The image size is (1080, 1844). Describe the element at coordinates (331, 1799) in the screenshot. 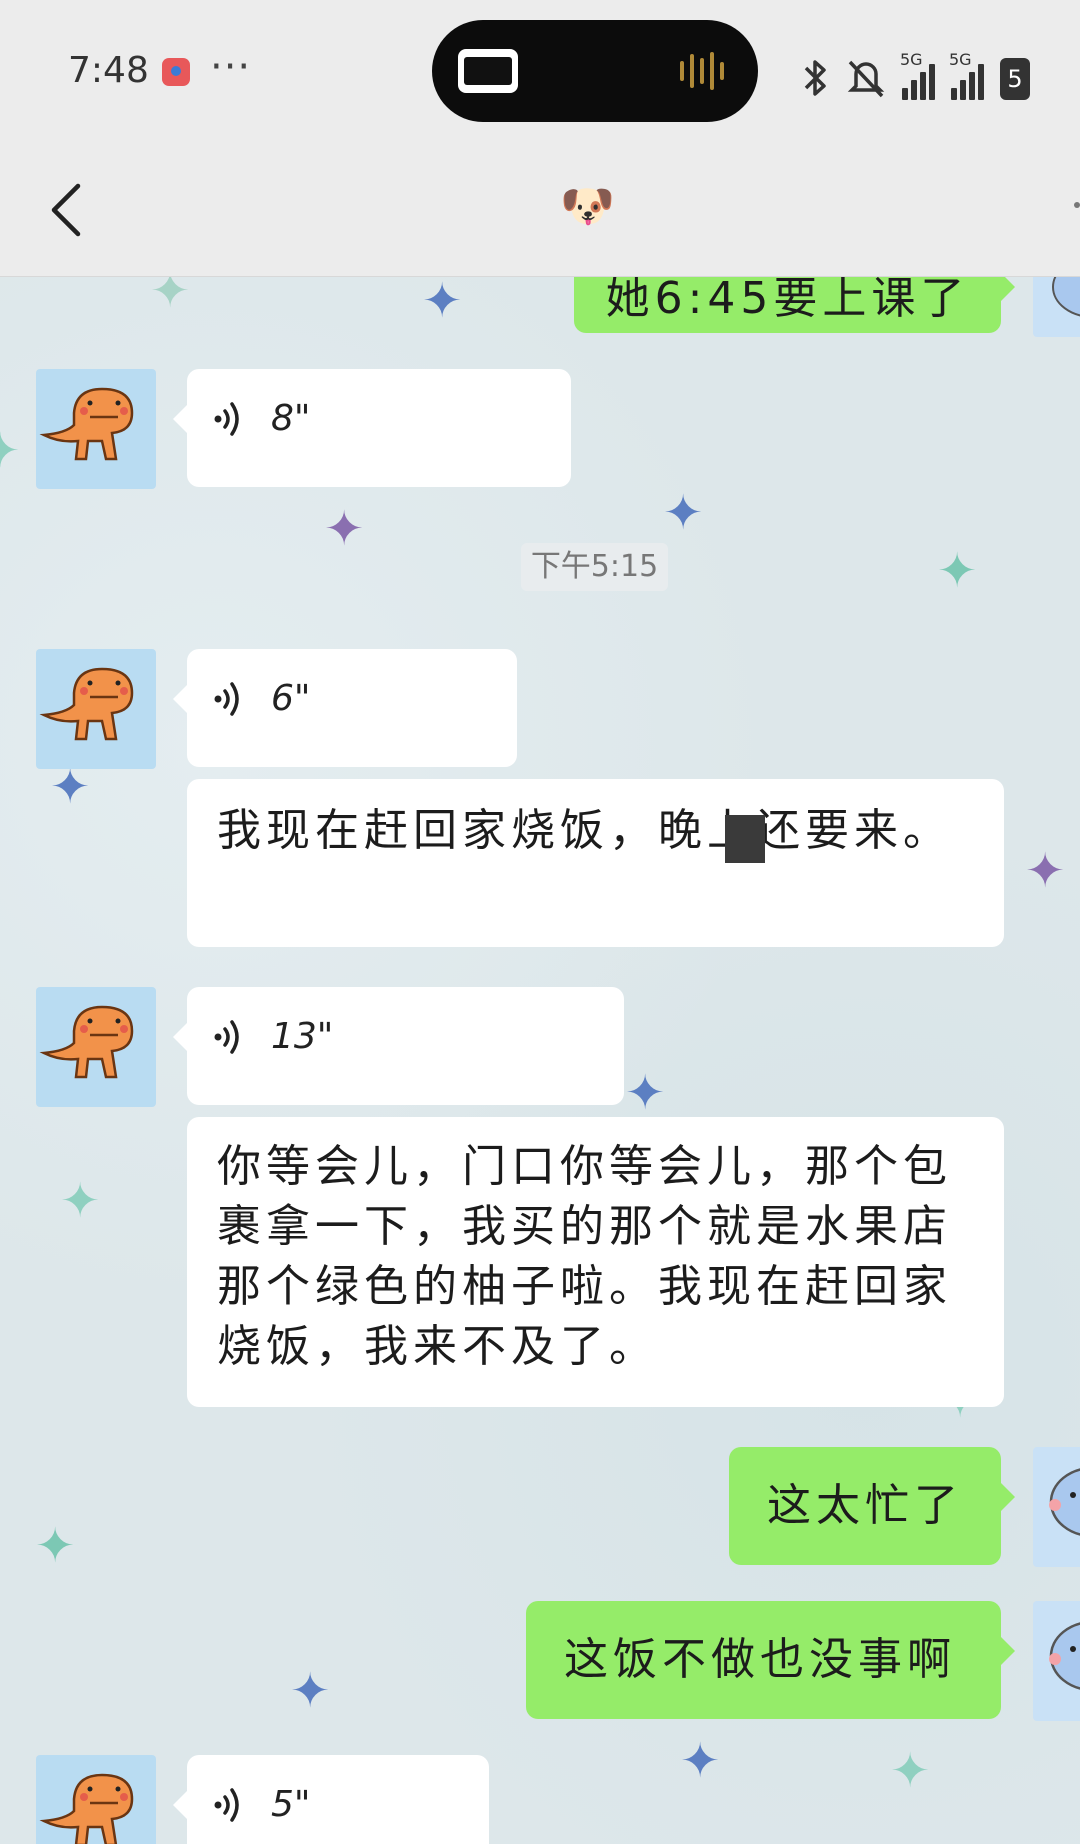

I see `voice-message: 5"` at that location.